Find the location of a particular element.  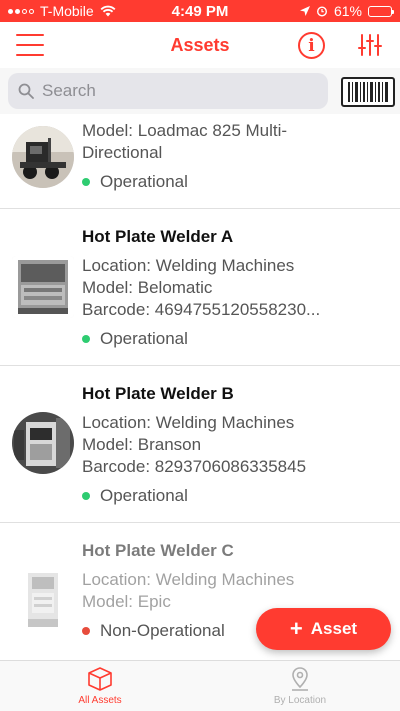

wifi-icon is located at coordinates (108, 11).